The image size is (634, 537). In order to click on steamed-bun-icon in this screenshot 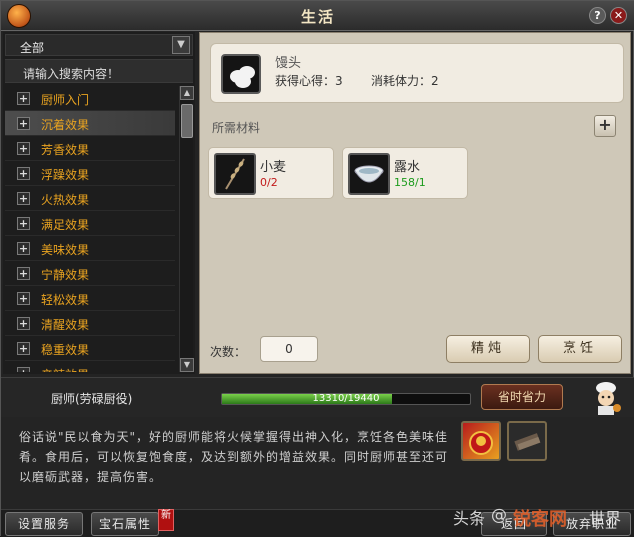, I will do `click(241, 74)`.